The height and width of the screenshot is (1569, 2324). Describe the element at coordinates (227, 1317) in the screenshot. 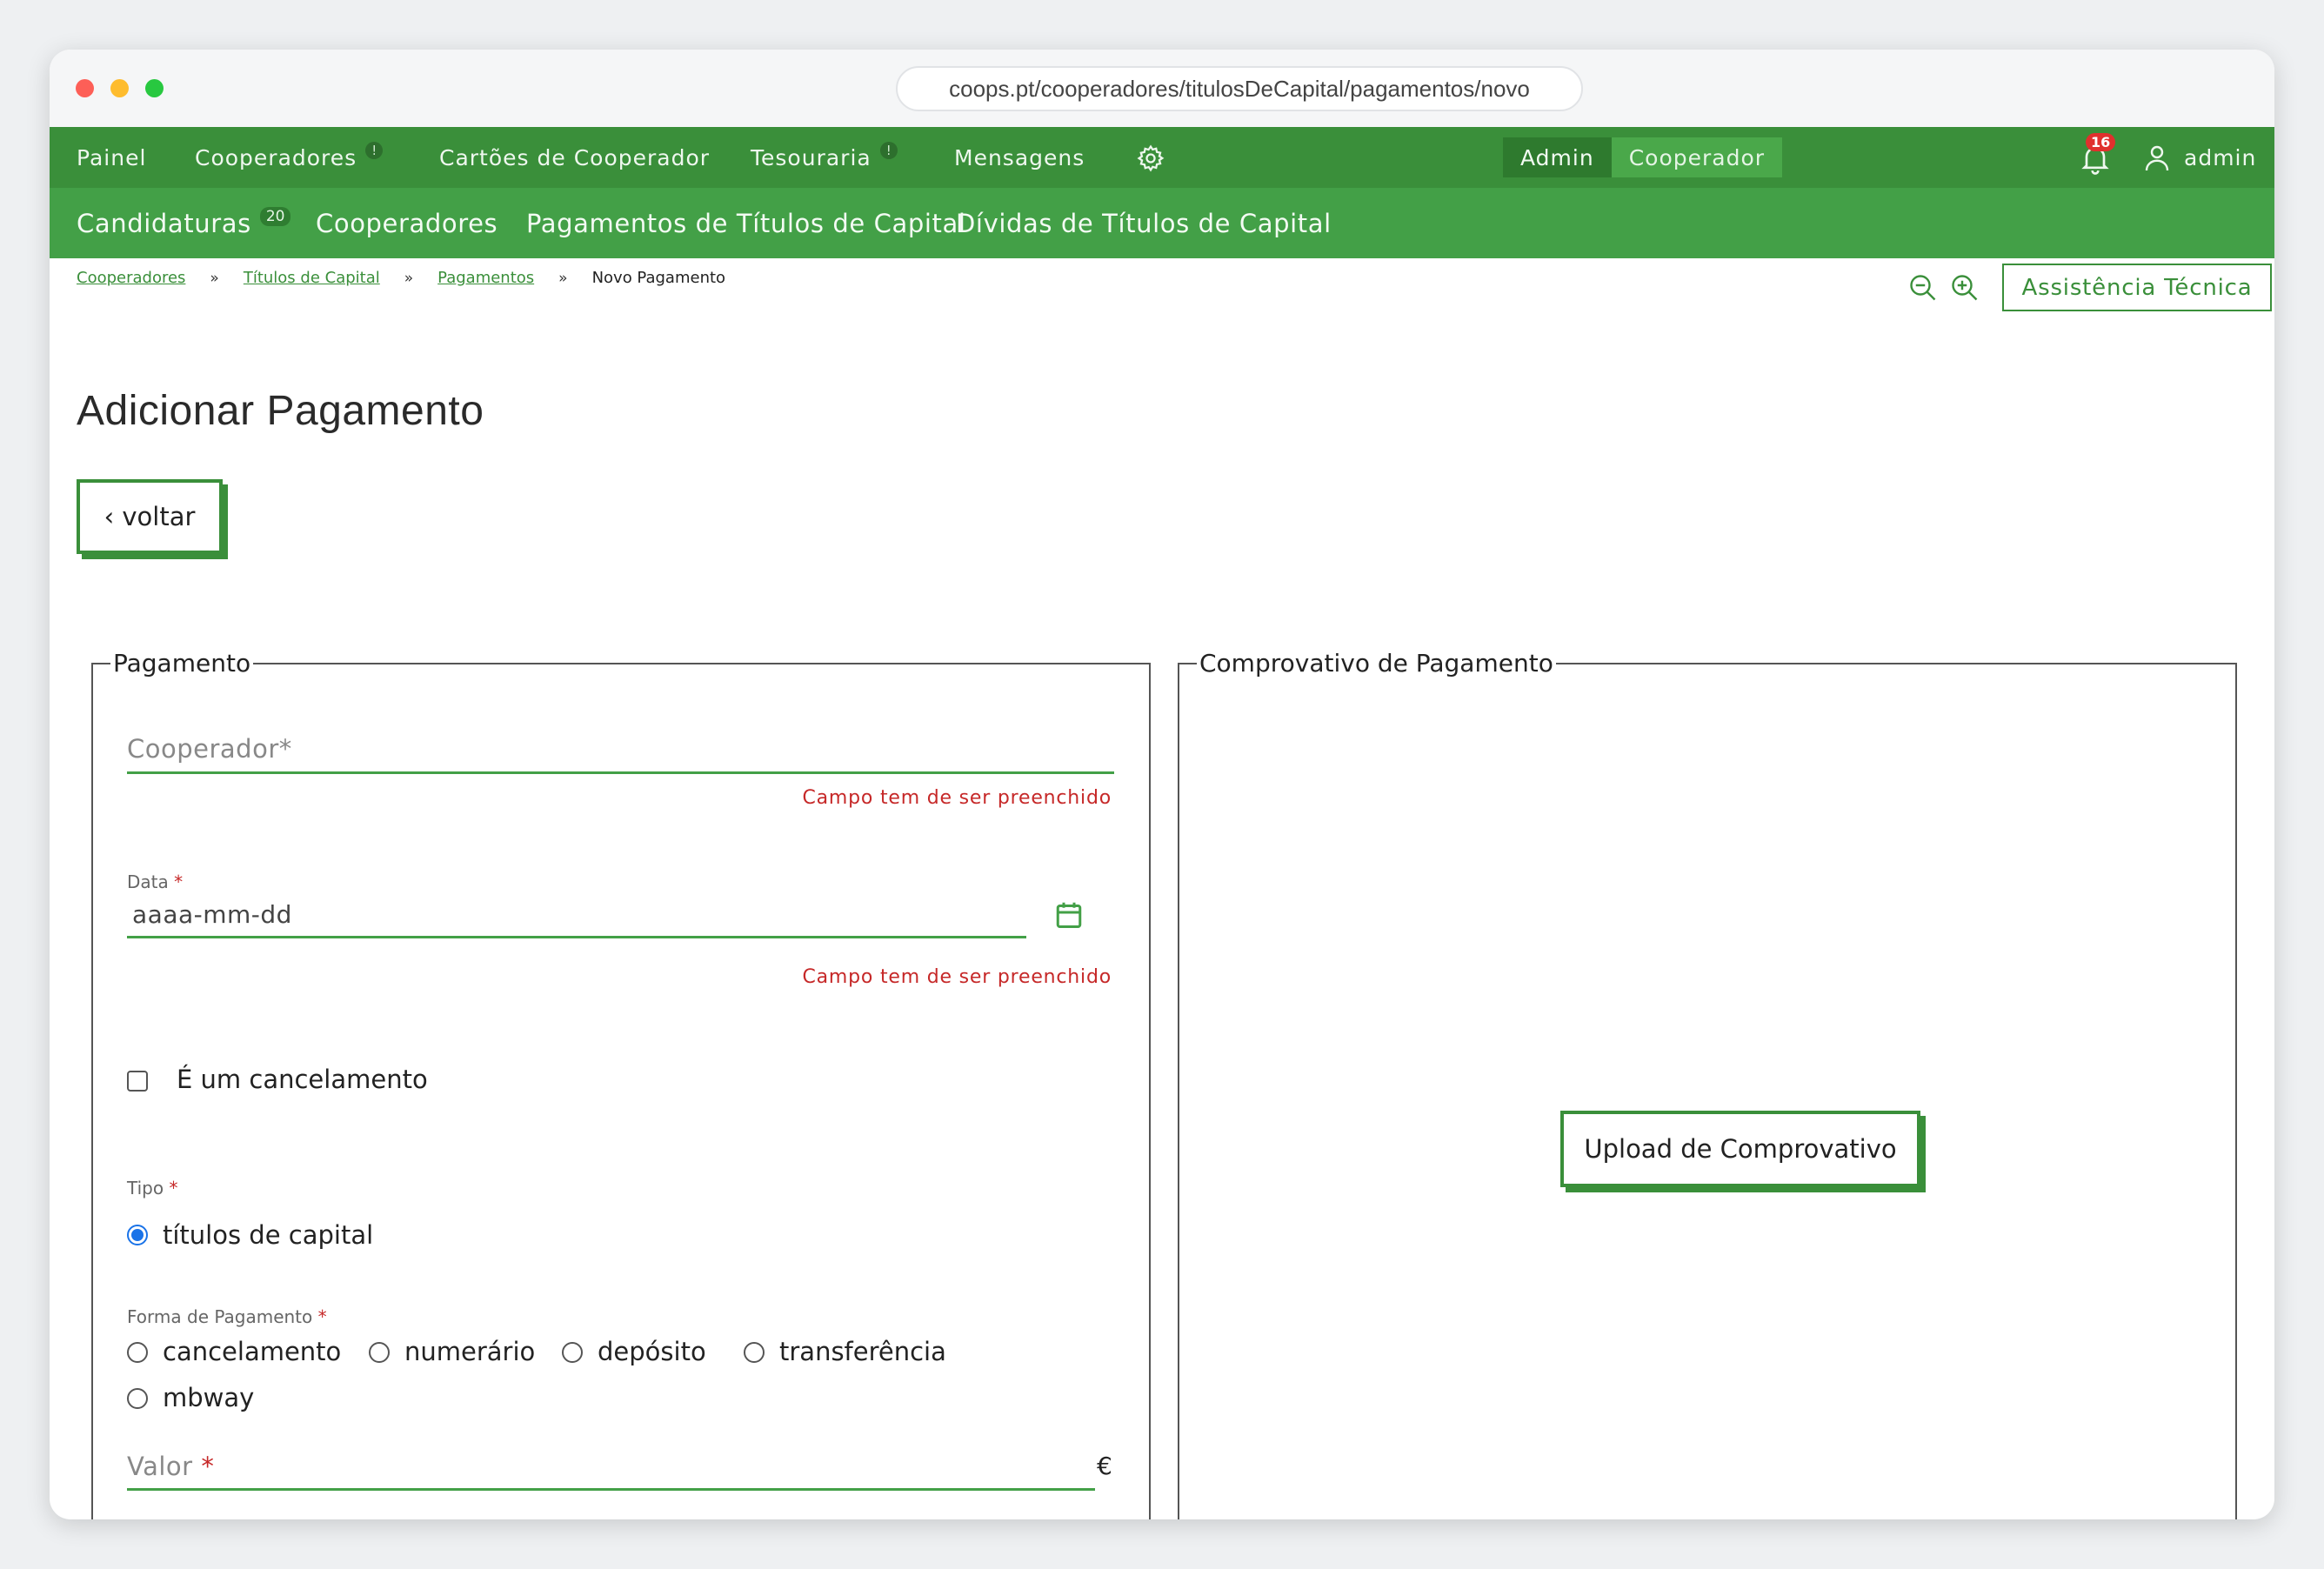

I see `payment-method-label: Forma de Pagamento *` at that location.